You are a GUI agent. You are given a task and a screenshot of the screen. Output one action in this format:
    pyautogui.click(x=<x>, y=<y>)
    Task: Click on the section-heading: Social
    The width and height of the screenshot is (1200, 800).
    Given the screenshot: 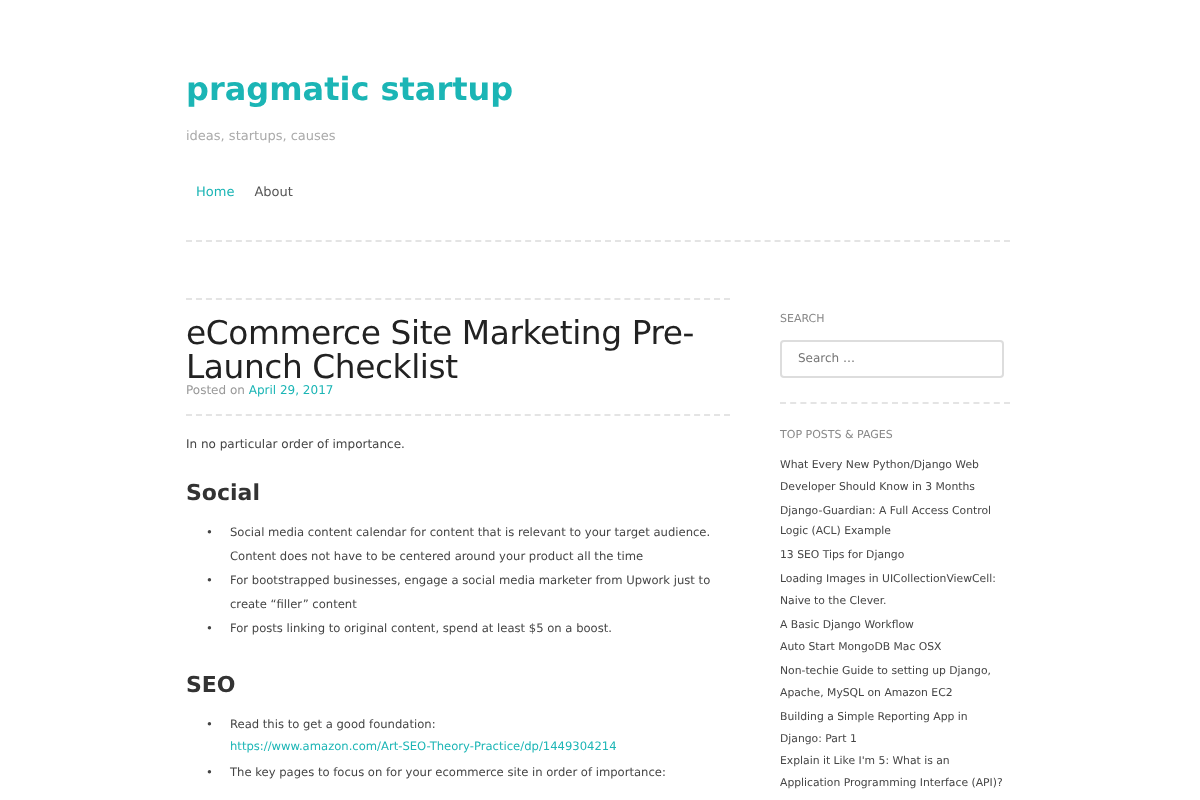 What is the action you would take?
    pyautogui.click(x=224, y=493)
    